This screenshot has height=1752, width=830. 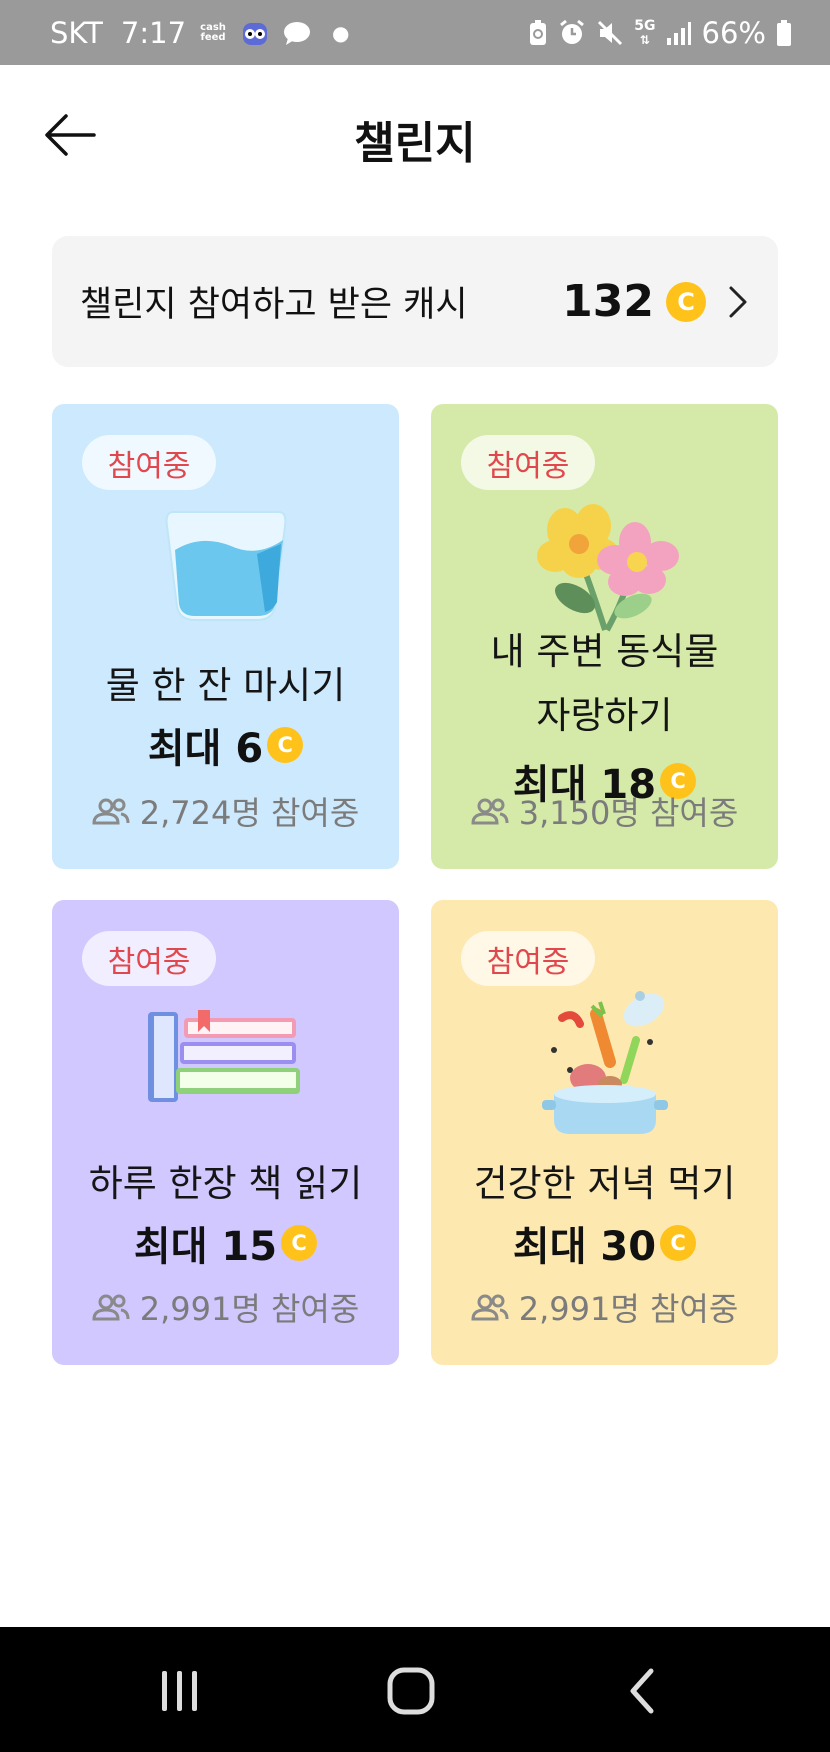 I want to click on water-glass-icon, so click(x=226, y=567).